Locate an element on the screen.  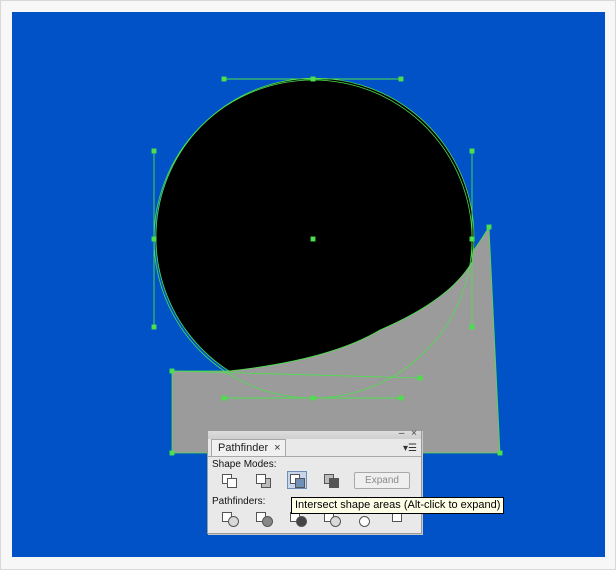
panel-menu-icon: ▾☰ is located at coordinates (410, 448).